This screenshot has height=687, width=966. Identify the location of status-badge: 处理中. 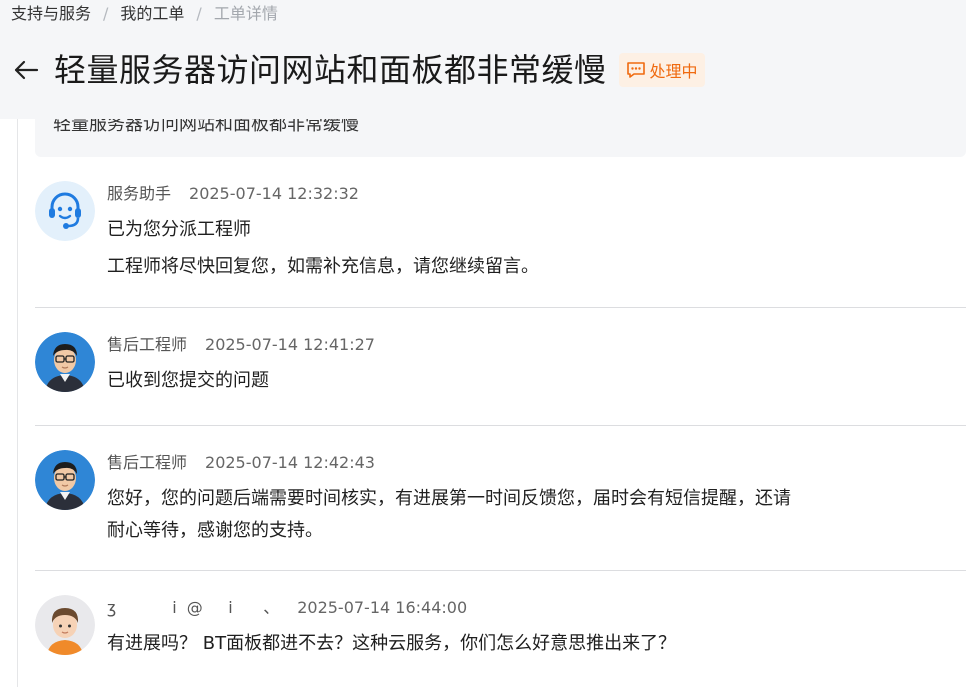
(661, 70).